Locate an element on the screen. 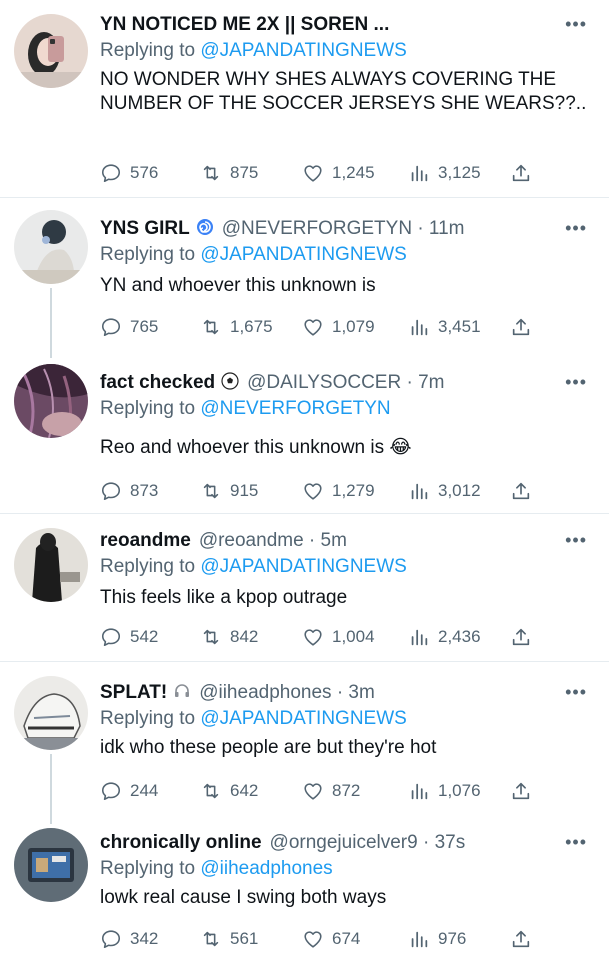 The width and height of the screenshot is (609, 960). retweet-button: 842 is located at coordinates (229, 637).